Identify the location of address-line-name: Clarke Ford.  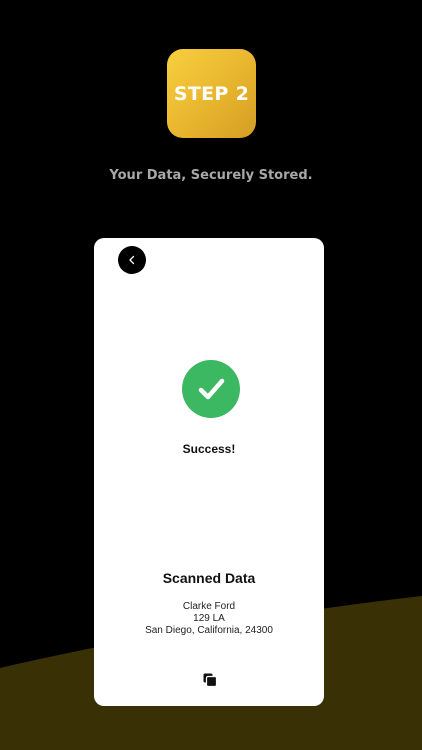
(209, 606).